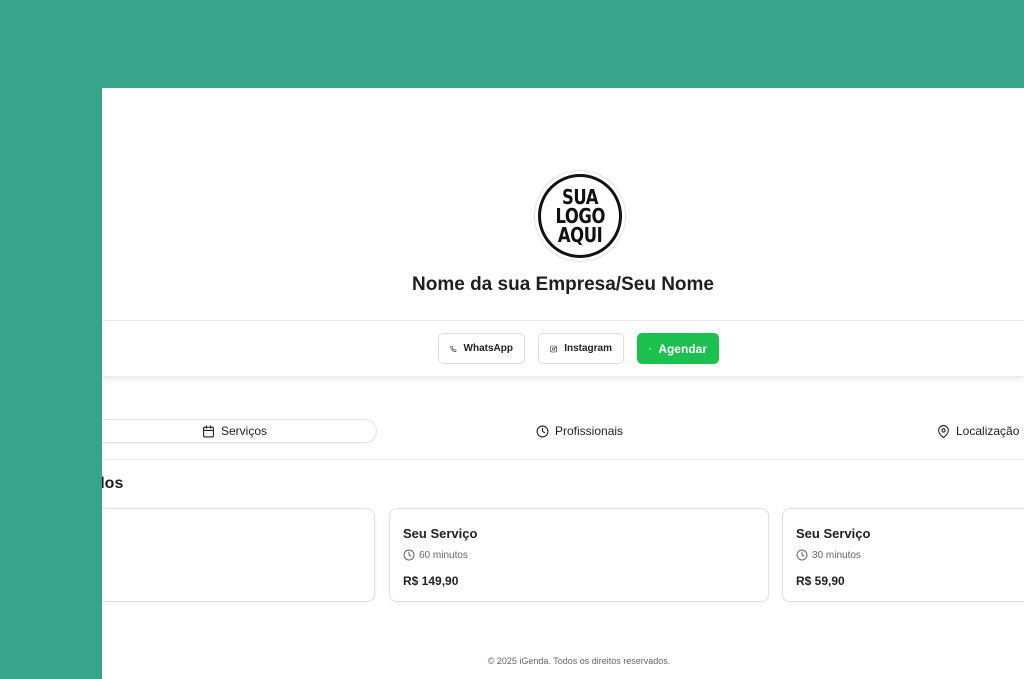 The width and height of the screenshot is (1024, 679). What do you see at coordinates (453, 348) in the screenshot?
I see `phone-icon` at bounding box center [453, 348].